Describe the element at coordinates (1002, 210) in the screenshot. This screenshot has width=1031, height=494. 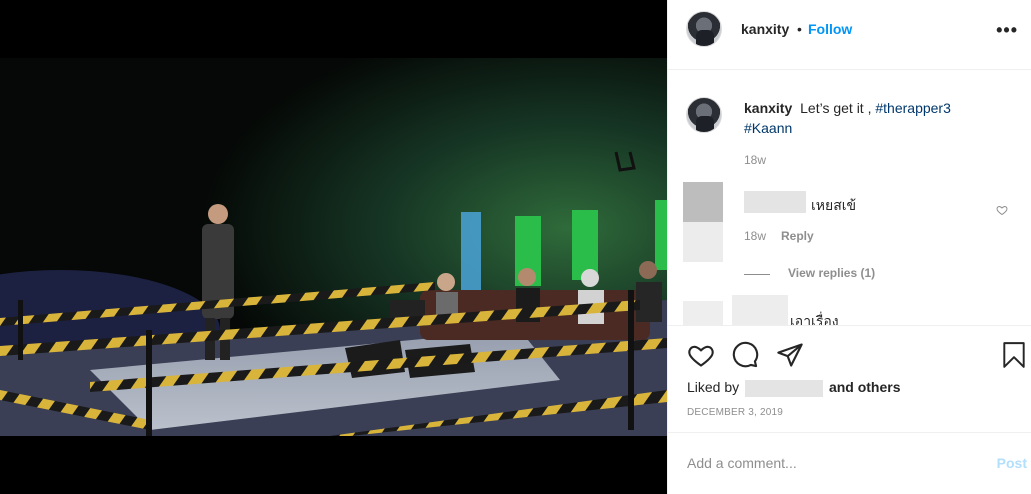
I see `comment-like-heart-icon` at that location.